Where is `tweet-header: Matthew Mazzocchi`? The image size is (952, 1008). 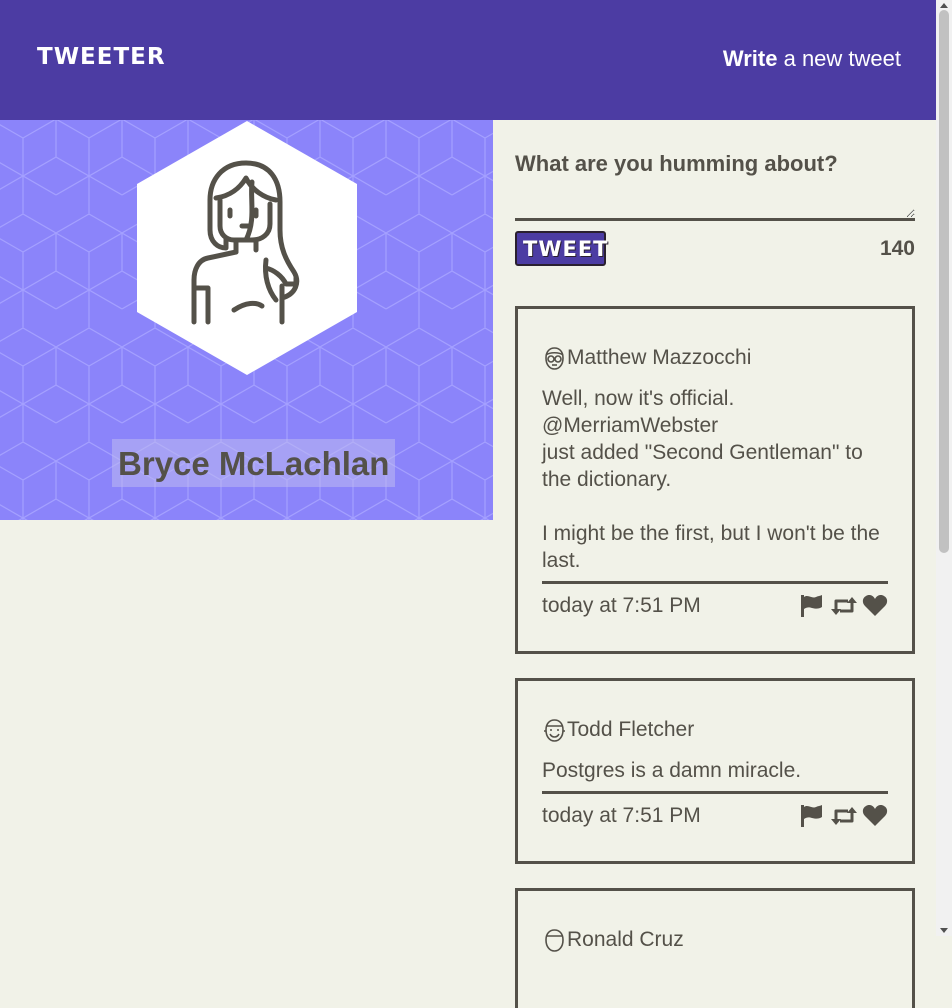
tweet-header: Matthew Mazzocchi is located at coordinates (646, 358).